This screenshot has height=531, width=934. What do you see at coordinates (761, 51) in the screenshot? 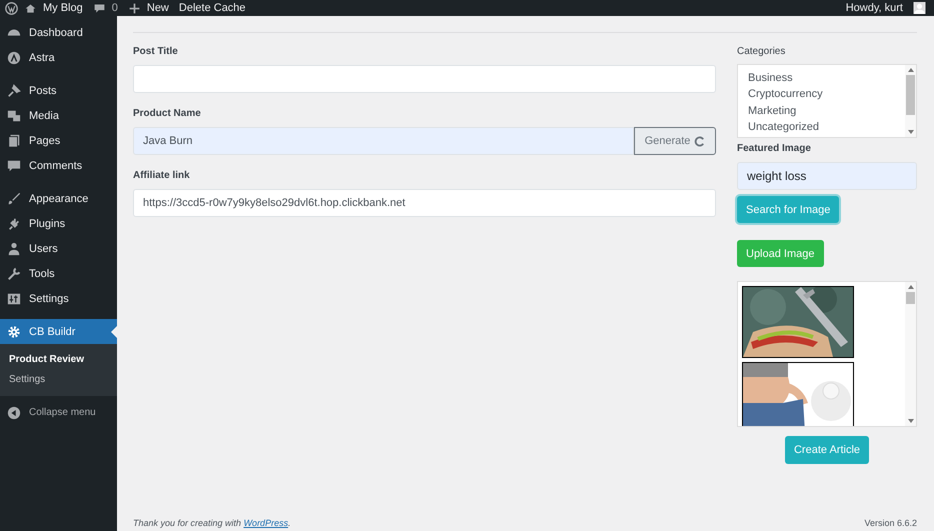
I see `categories-label: Categories` at bounding box center [761, 51].